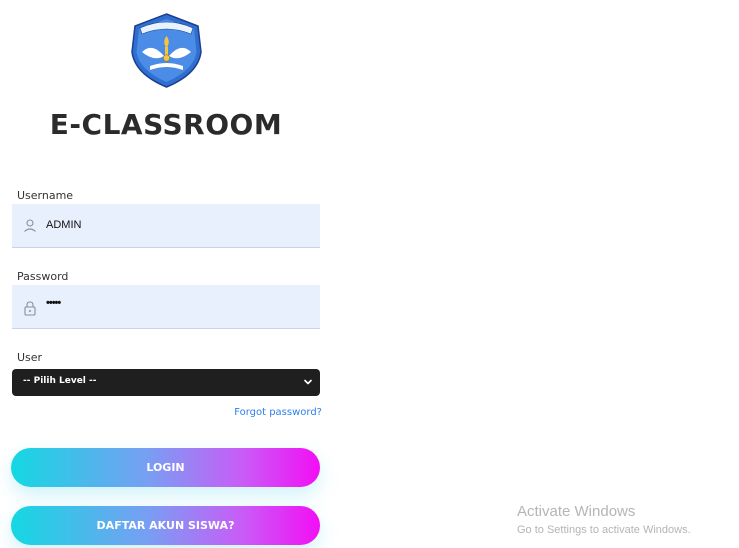 Image resolution: width=739 pixels, height=548 pixels. Describe the element at coordinates (165, 525) in the screenshot. I see `register-student-button: DAFTAR AKUN SISWA?` at that location.